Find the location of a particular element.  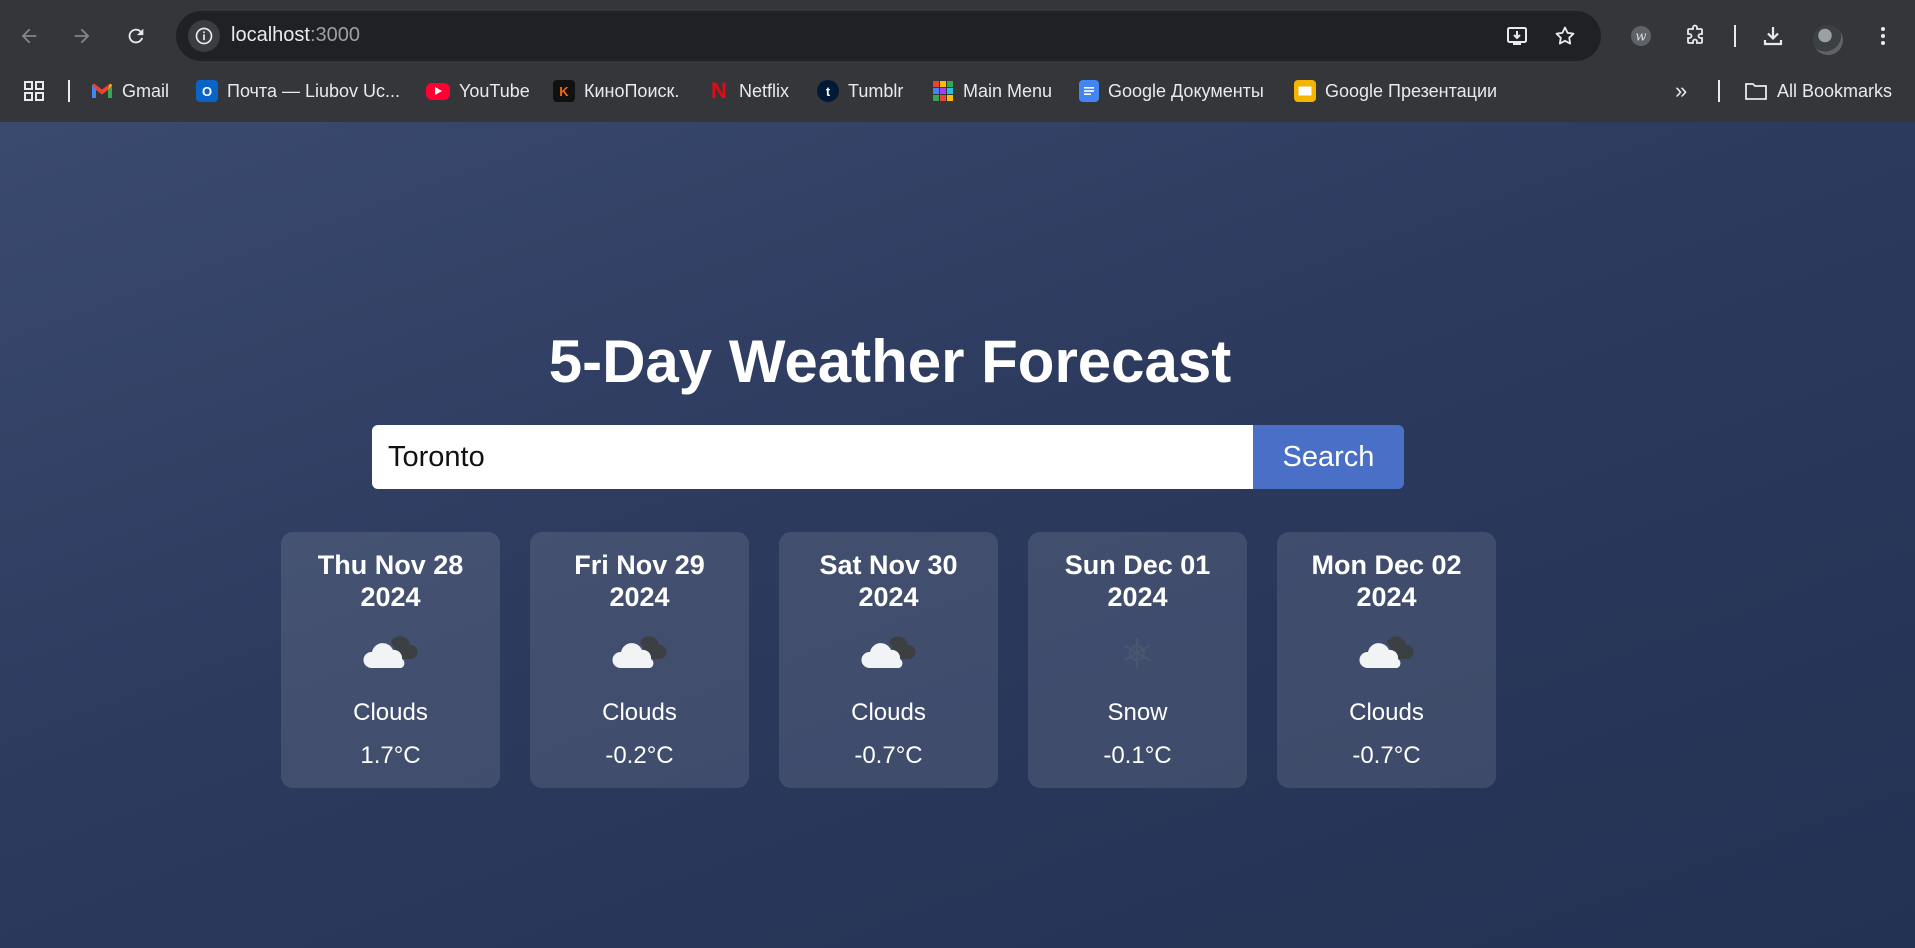

forecast-card: Thu Nov 28 2024 Clouds 1.7°C is located at coordinates (390, 660).